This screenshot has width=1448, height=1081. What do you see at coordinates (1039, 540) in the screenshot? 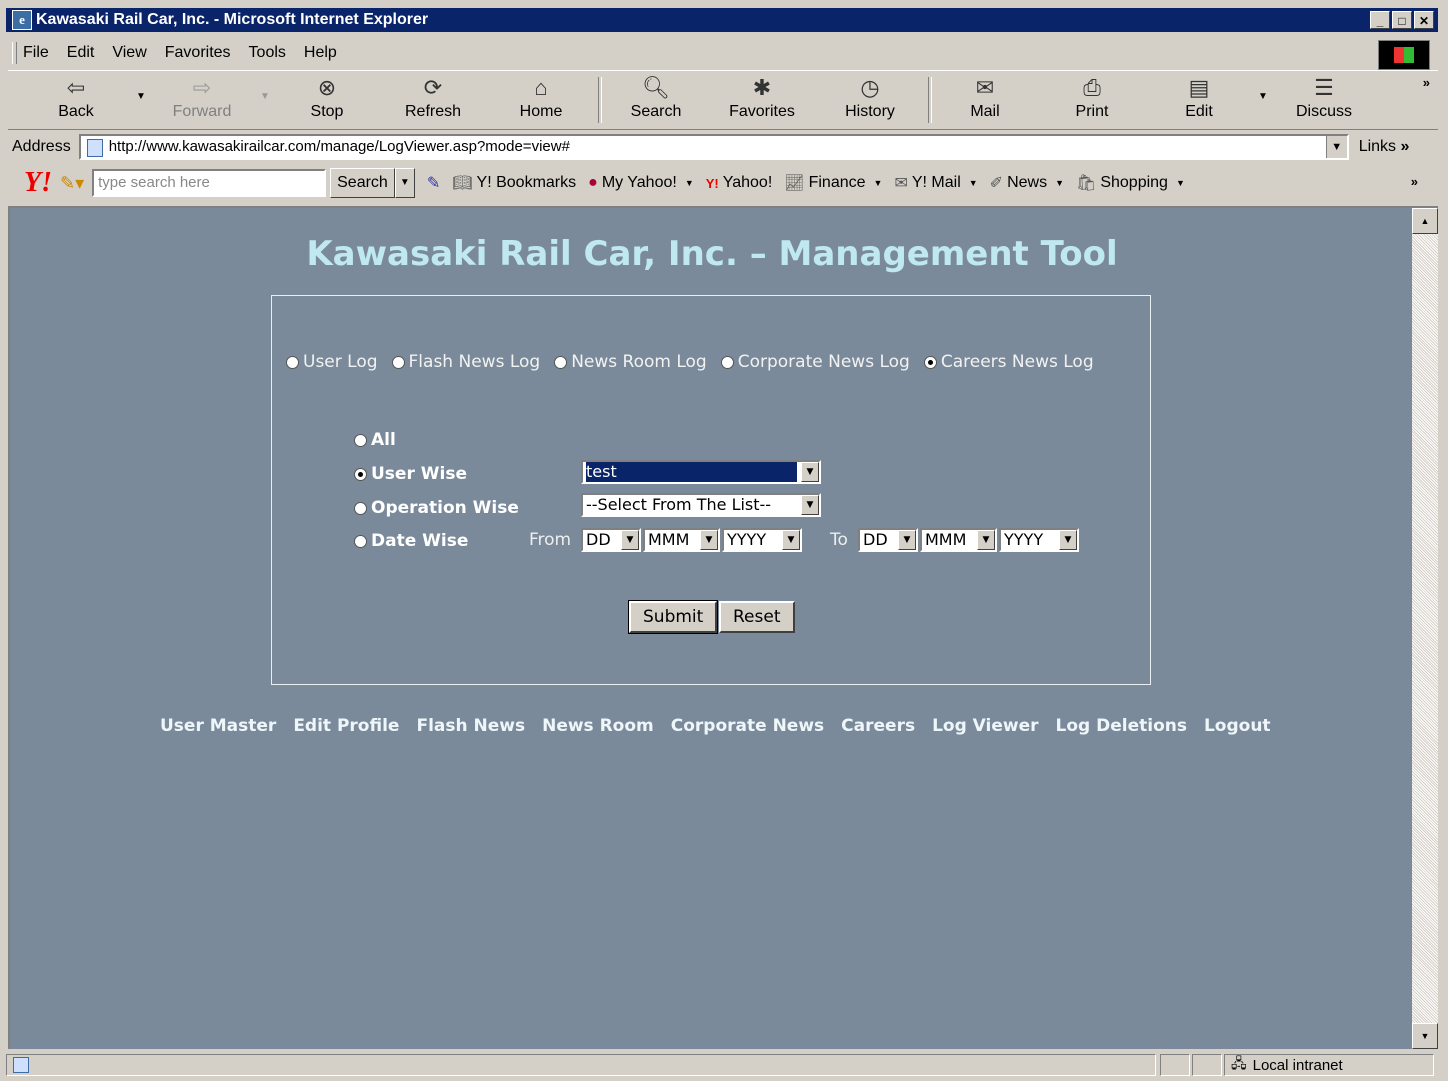
I see `to-year-select: YYYY ▼` at bounding box center [1039, 540].